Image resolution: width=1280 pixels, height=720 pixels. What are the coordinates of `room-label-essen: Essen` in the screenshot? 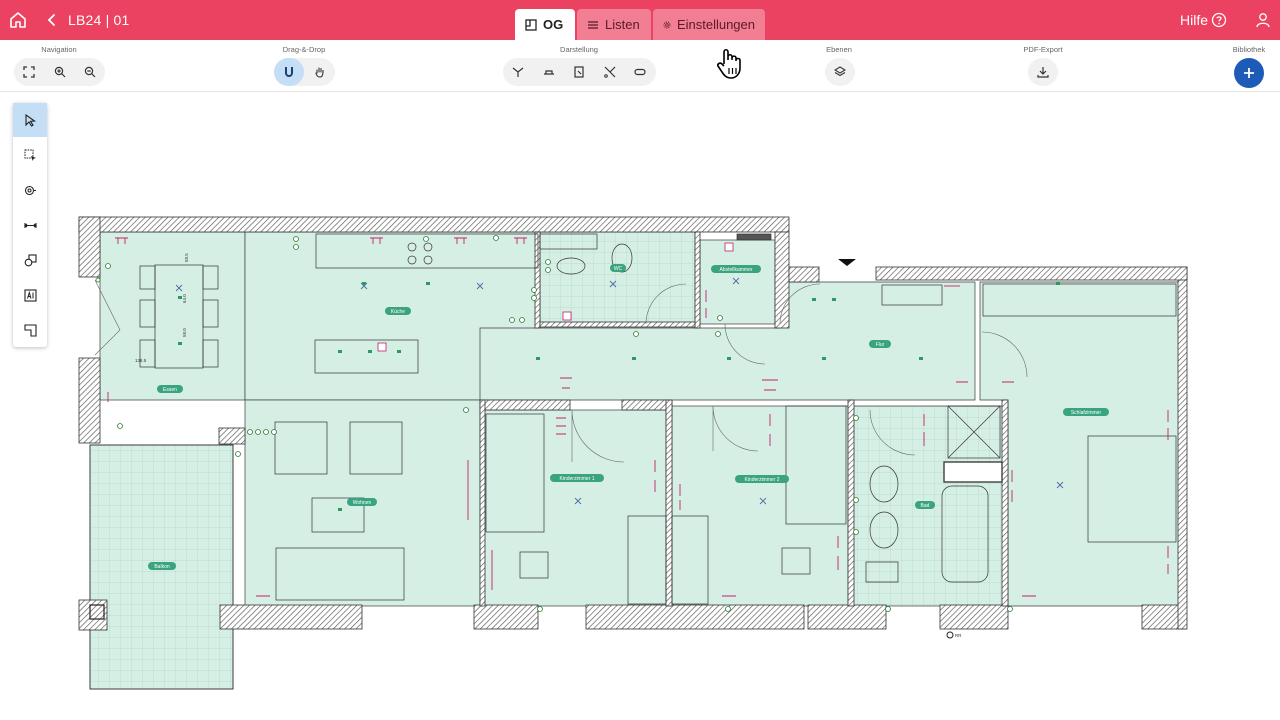 It's located at (170, 389).